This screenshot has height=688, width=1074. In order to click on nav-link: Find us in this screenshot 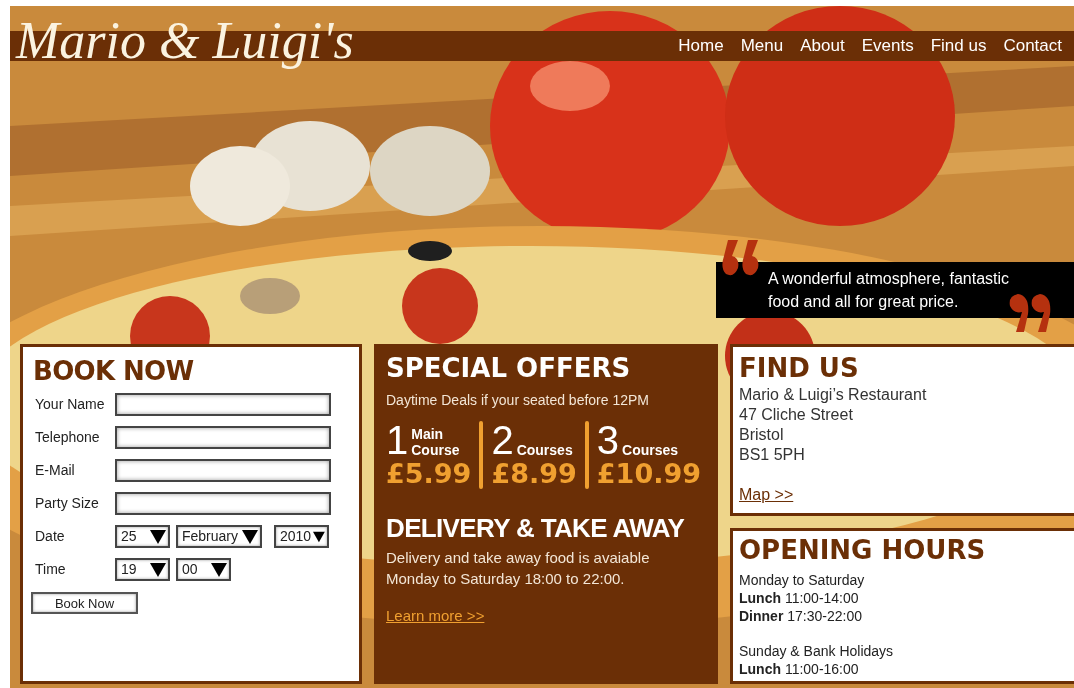, I will do `click(958, 46)`.